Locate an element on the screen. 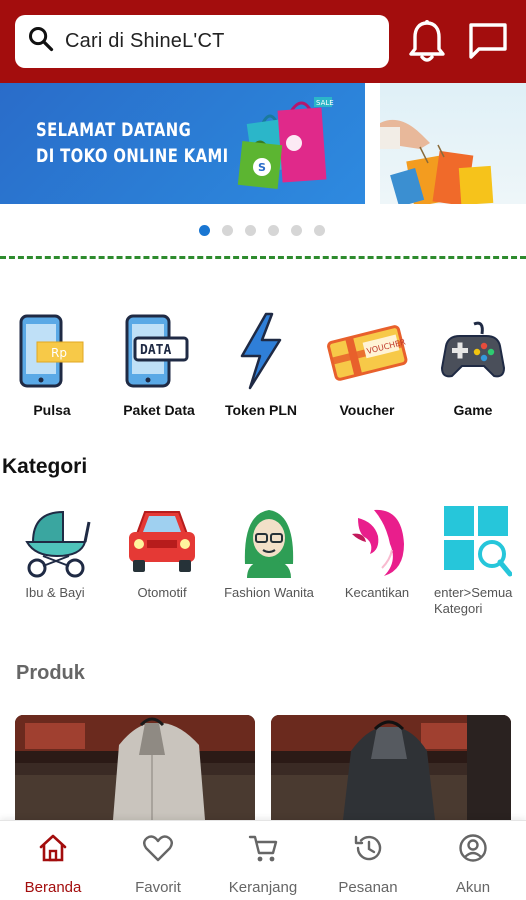  account-icon is located at coordinates (473, 848).